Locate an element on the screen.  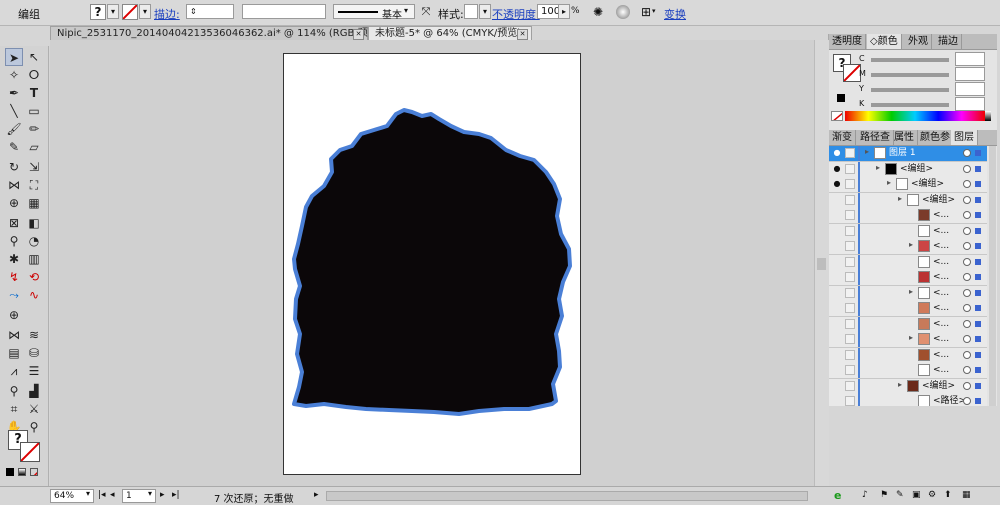
tray-icon: ▣ is located at coordinates (916, 495).